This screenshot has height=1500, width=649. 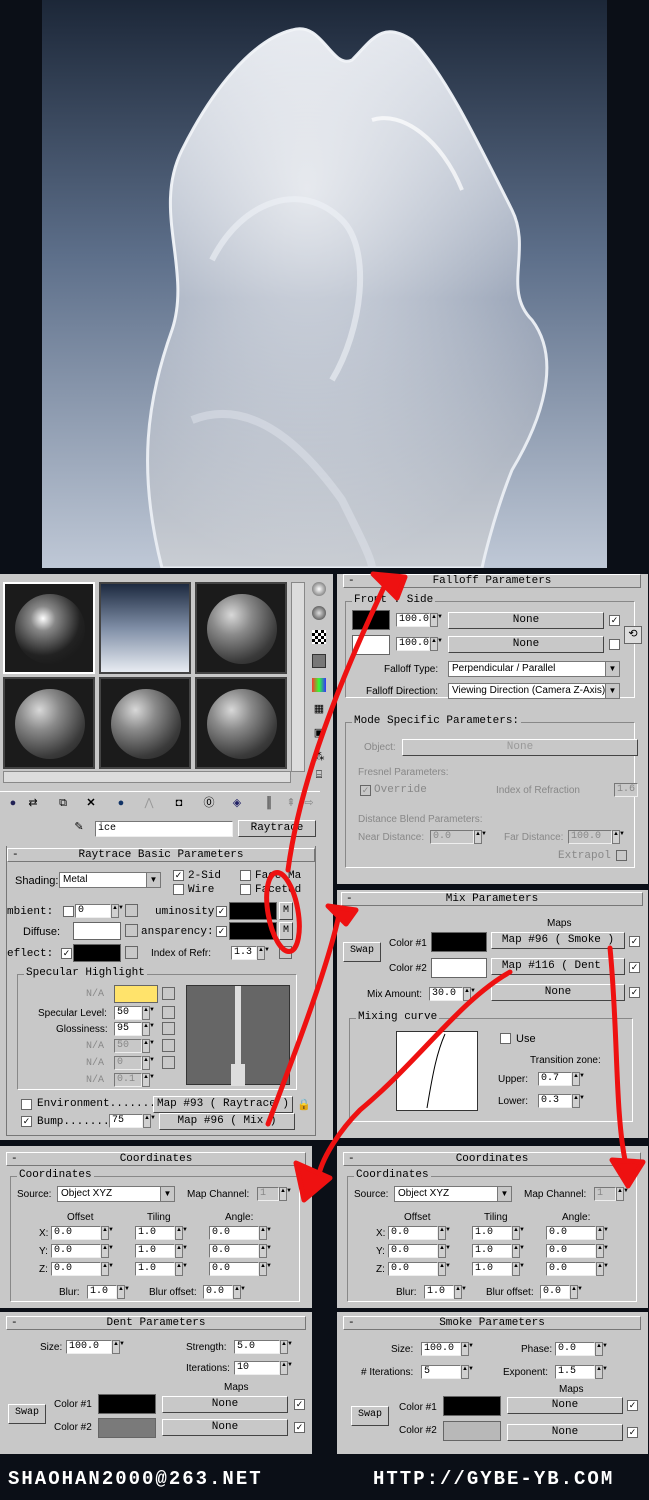 I want to click on smoke-iterations-field: 5, so click(x=441, y=1372).